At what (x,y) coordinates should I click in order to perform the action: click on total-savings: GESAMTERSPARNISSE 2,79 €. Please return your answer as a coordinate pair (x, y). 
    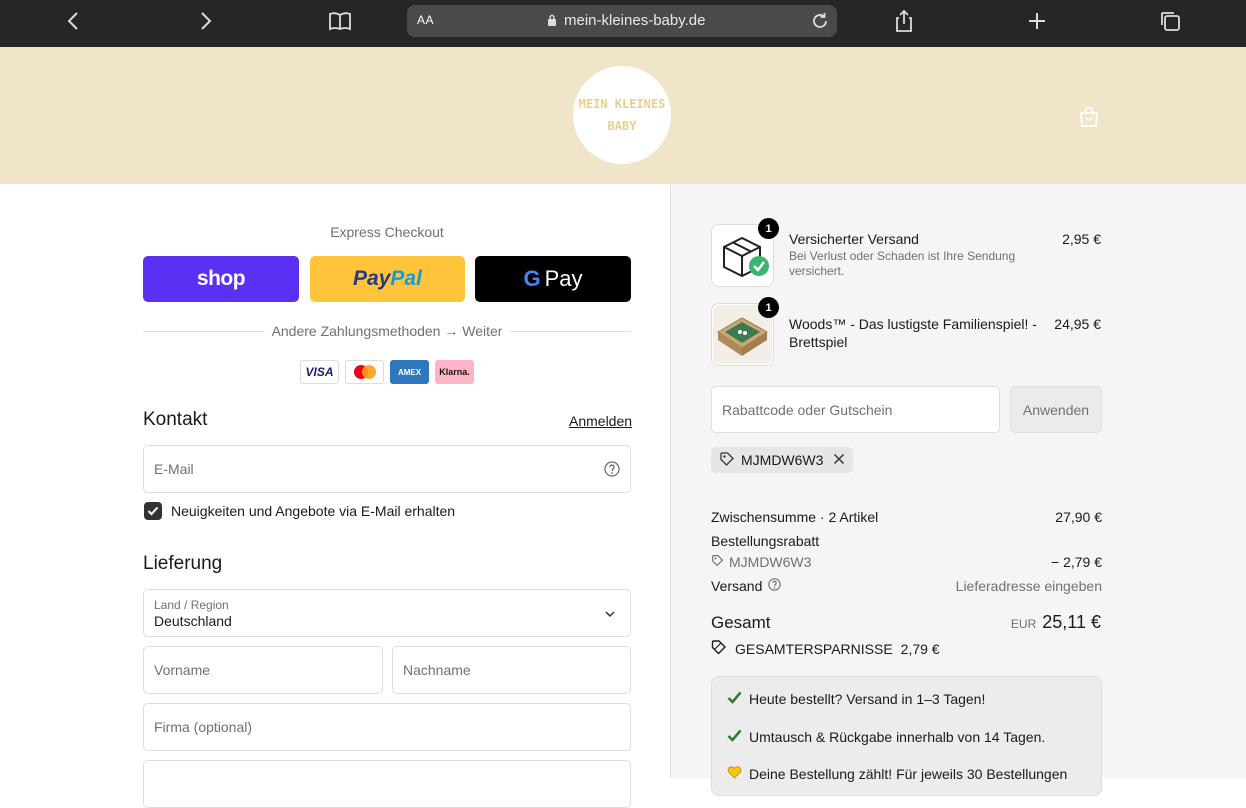
    Looking at the image, I should click on (825, 648).